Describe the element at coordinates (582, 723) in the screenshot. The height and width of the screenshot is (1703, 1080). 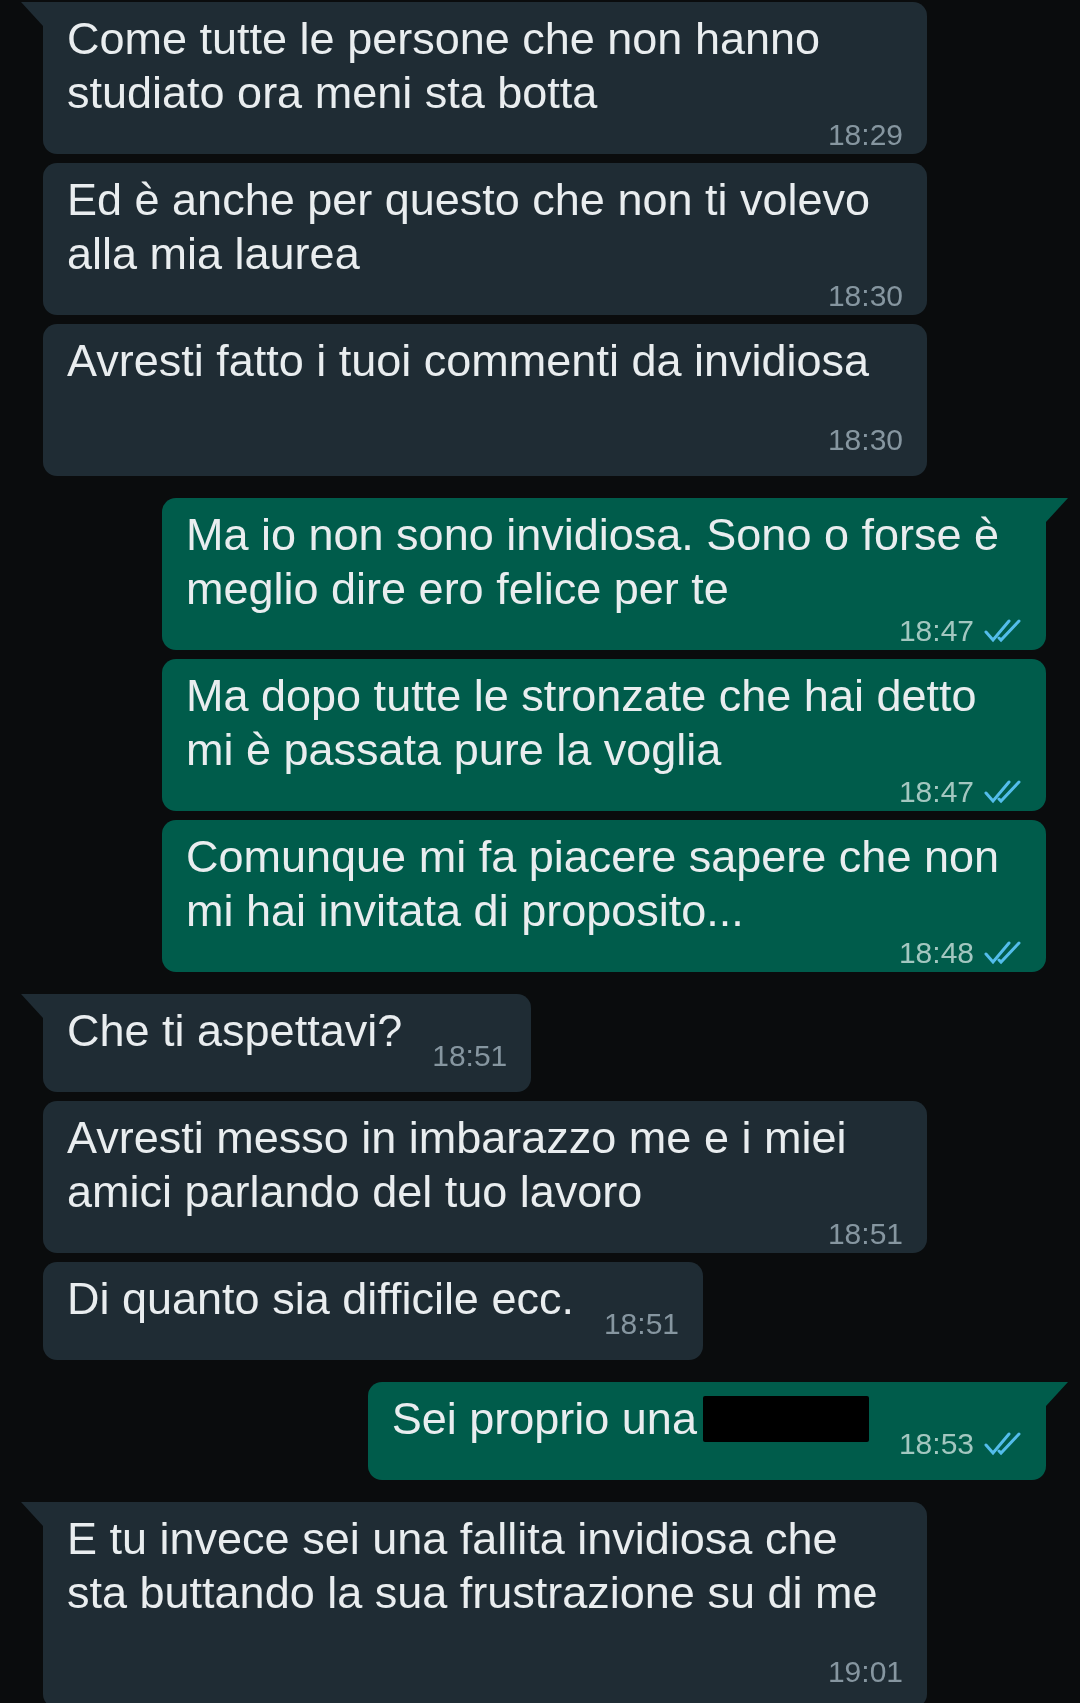
I see `message-text: Ma dopo tutte le stronzate che hai detto mi è passata pure la voglia` at that location.